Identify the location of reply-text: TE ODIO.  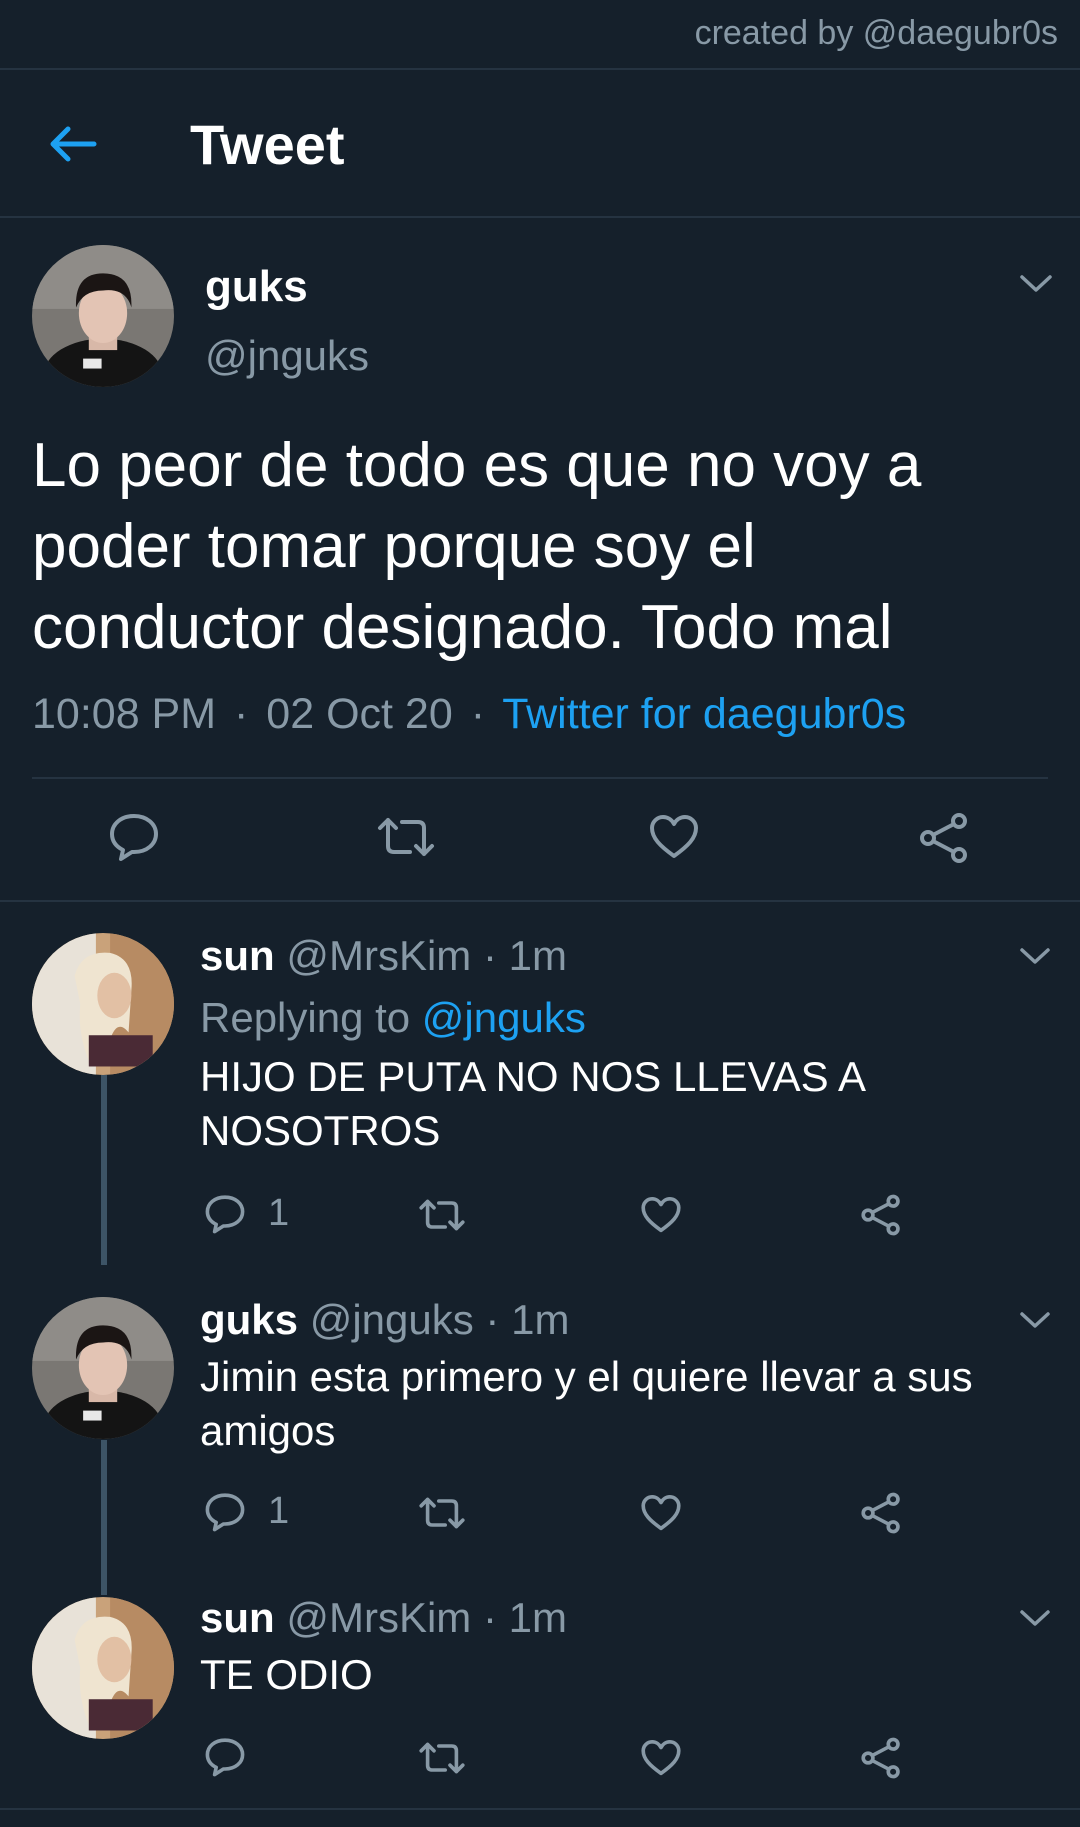
(286, 1674).